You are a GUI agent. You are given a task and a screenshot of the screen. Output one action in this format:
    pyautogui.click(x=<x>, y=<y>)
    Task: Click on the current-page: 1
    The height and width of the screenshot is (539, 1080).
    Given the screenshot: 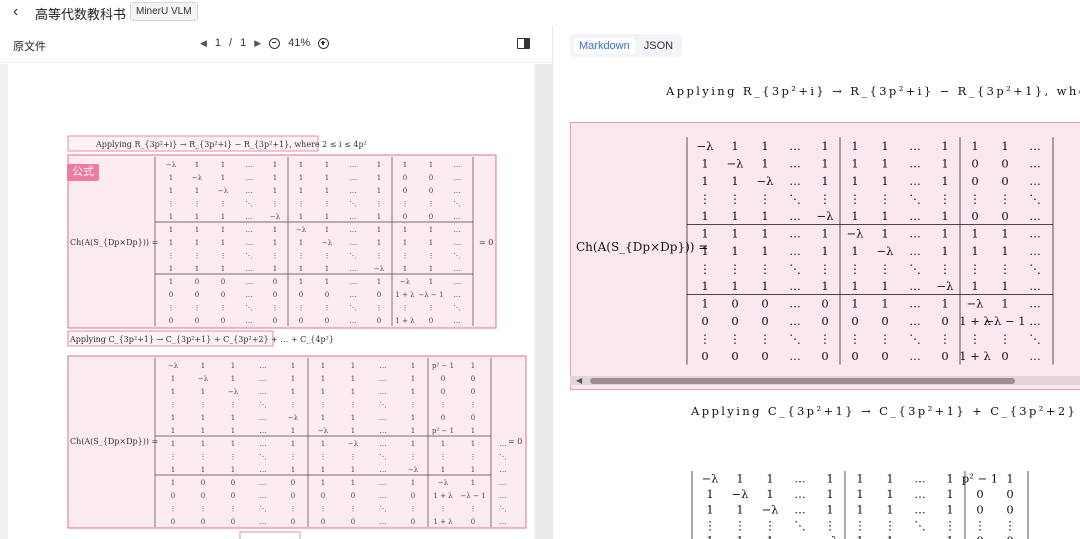 What is the action you would take?
    pyautogui.click(x=218, y=43)
    